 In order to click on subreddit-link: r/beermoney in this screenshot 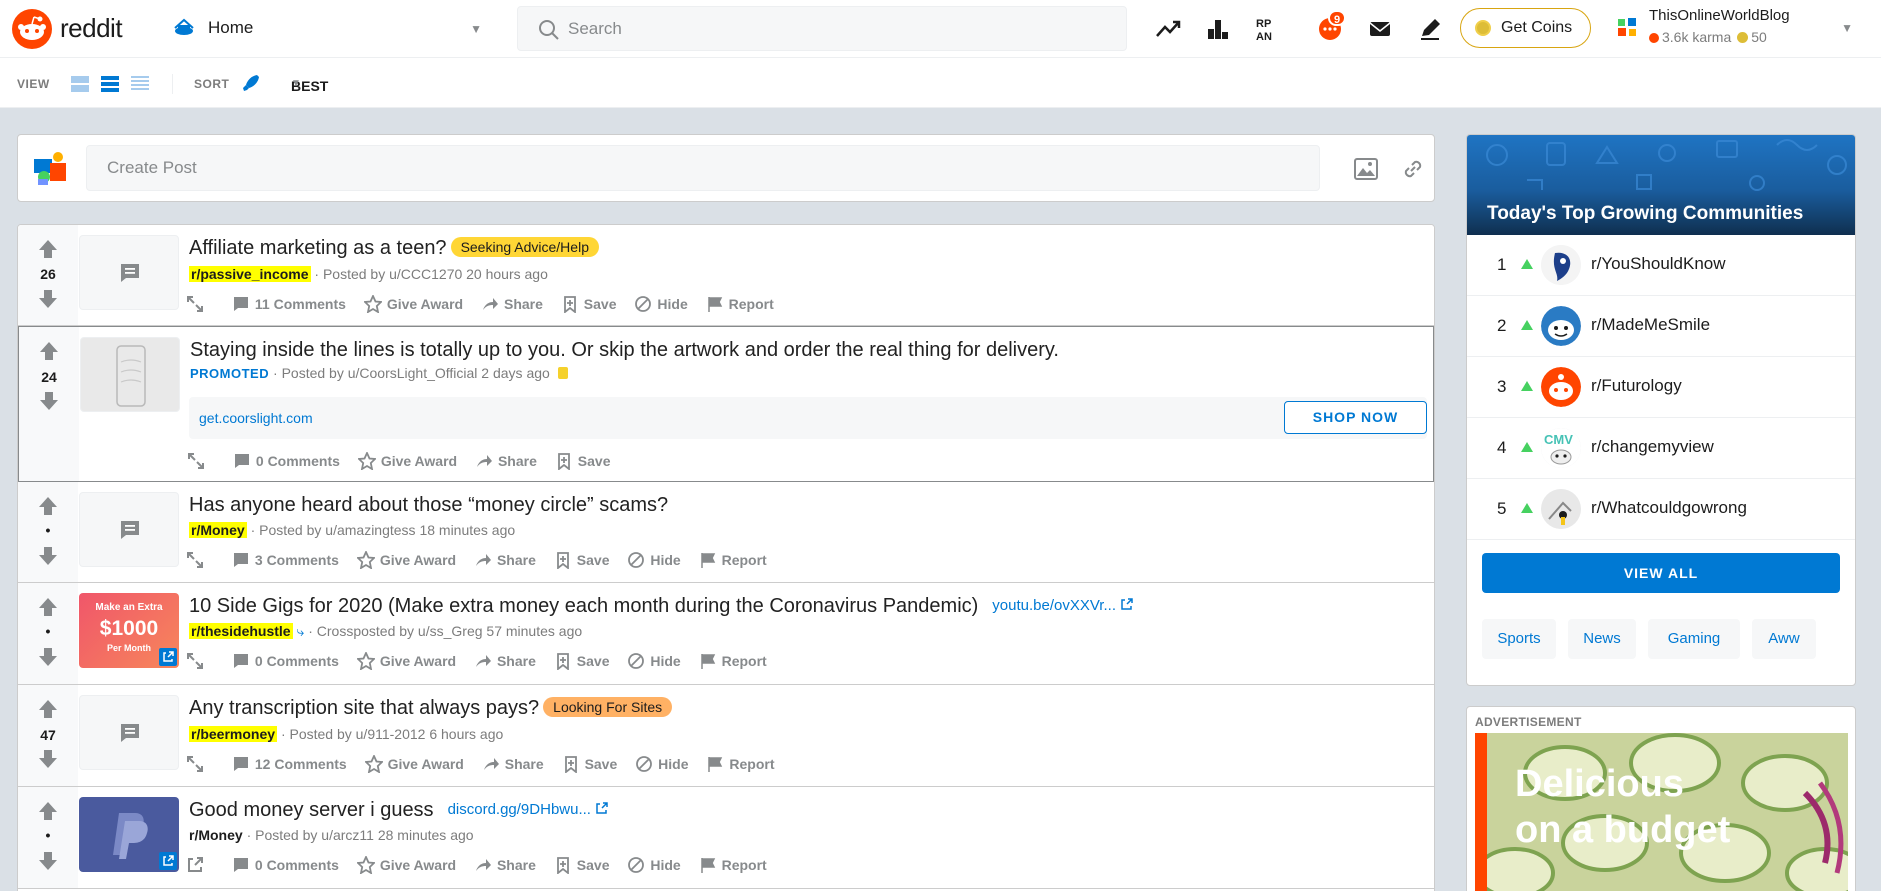, I will do `click(233, 734)`.